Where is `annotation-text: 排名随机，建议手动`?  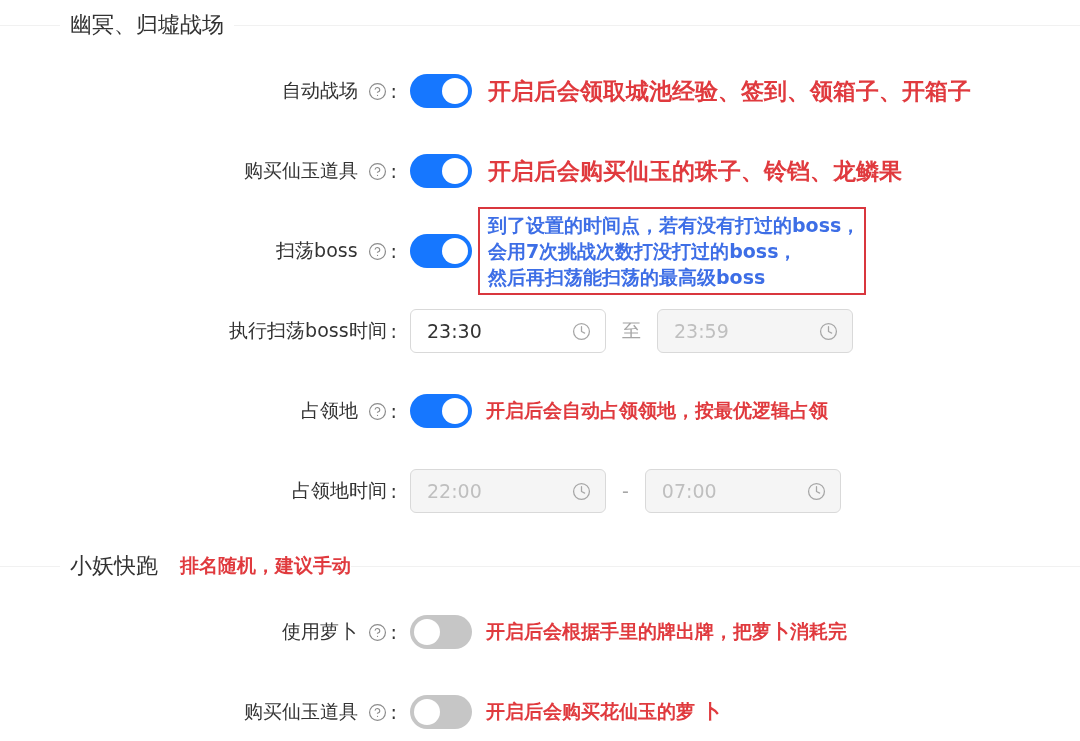
annotation-text: 排名随机，建议手动 is located at coordinates (265, 565).